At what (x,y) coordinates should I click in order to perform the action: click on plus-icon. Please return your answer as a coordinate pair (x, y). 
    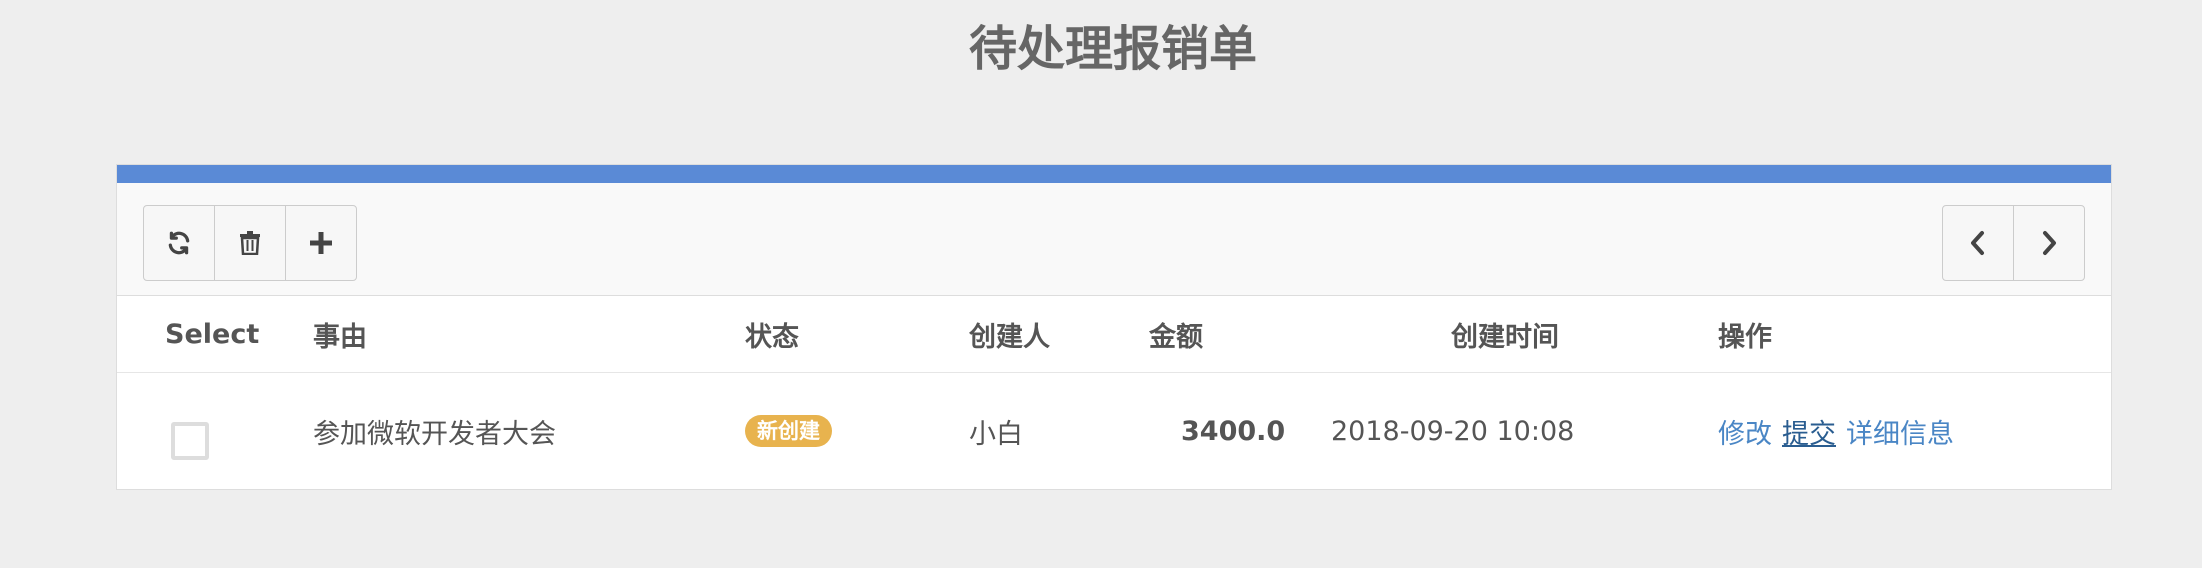
    Looking at the image, I should click on (321, 243).